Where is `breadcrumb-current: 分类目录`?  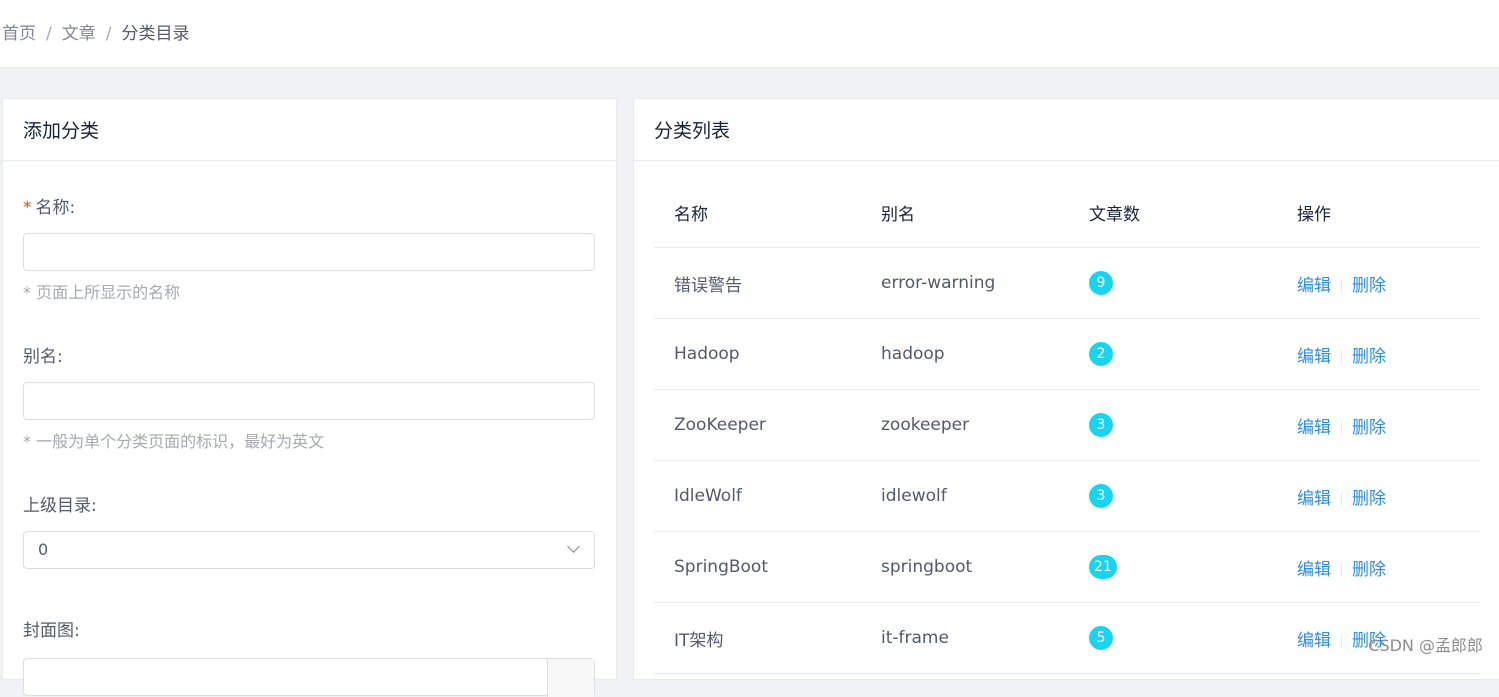 breadcrumb-current: 分类目录 is located at coordinates (155, 34).